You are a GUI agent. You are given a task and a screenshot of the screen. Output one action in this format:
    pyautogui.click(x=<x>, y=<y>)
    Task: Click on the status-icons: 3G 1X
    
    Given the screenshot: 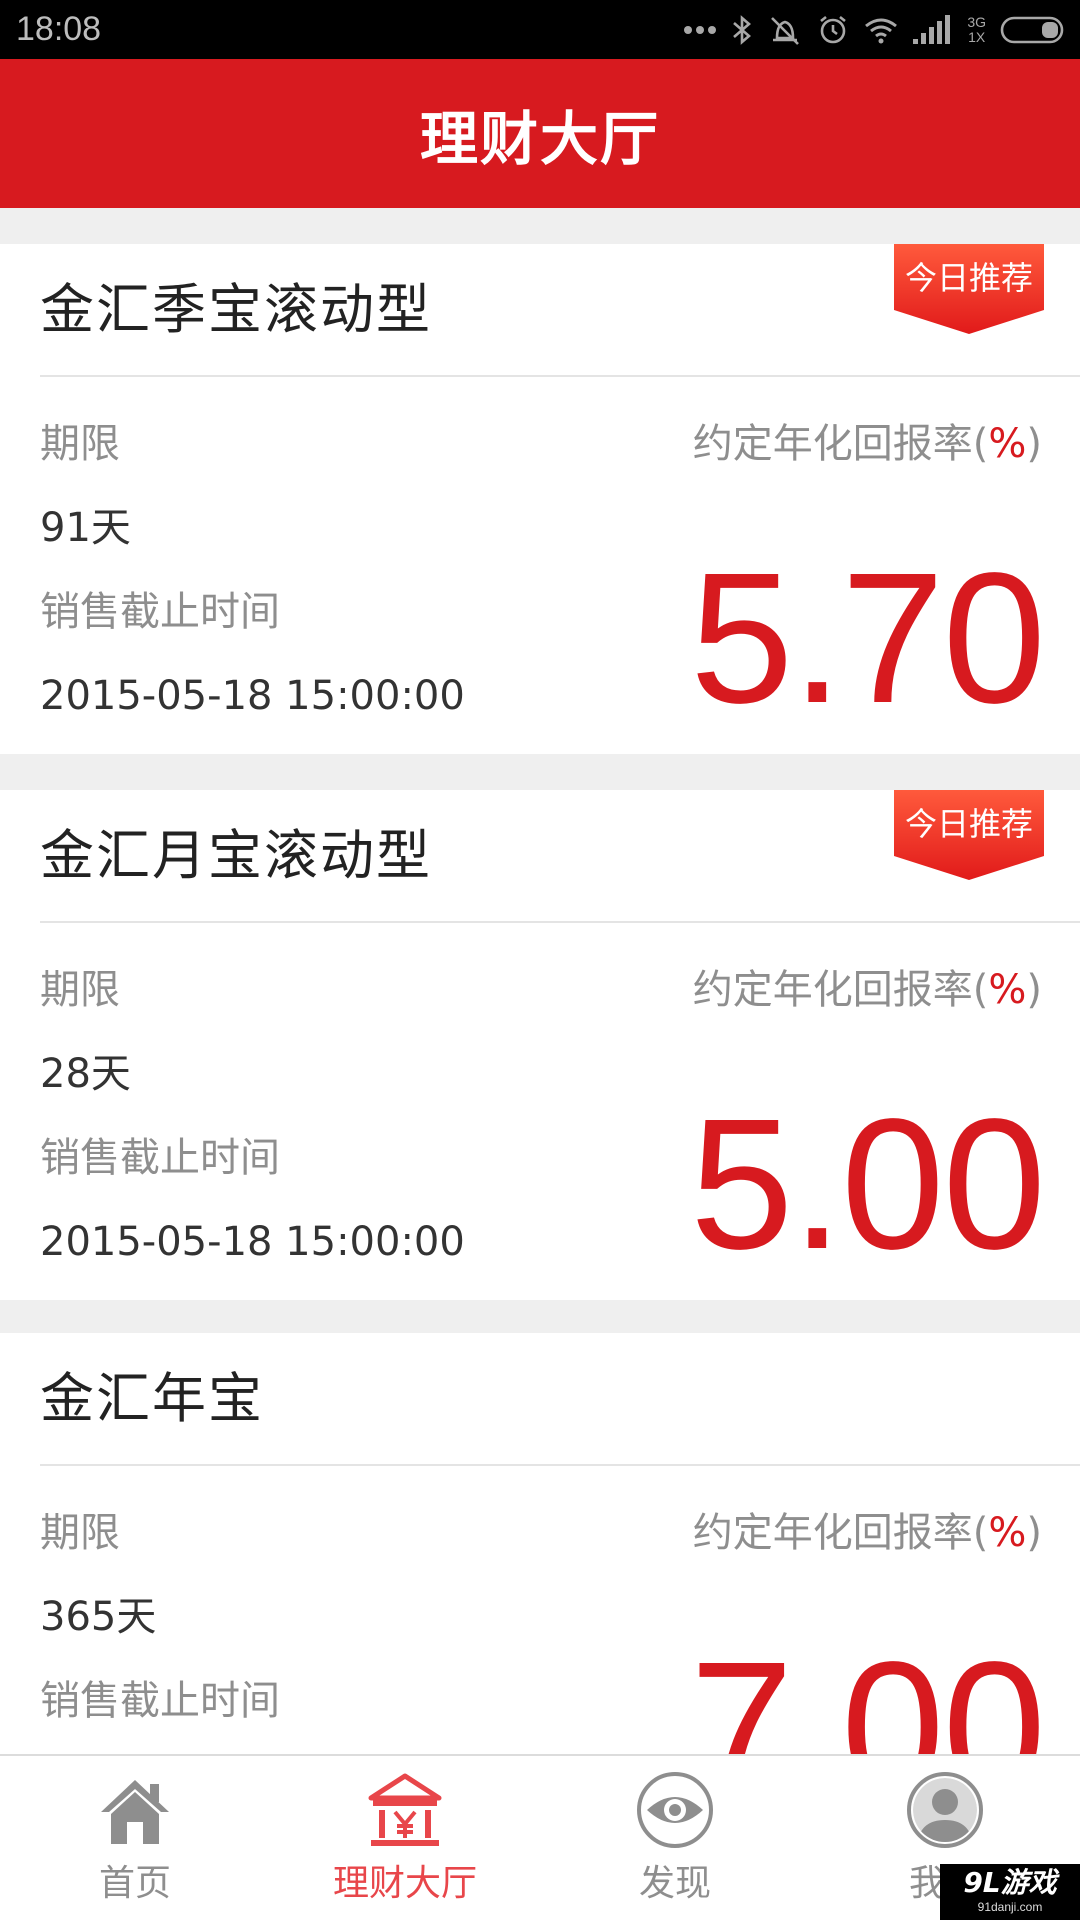 What is the action you would take?
    pyautogui.click(x=874, y=30)
    